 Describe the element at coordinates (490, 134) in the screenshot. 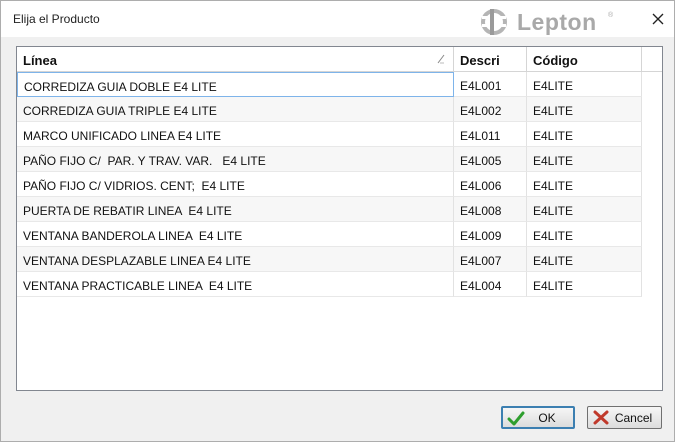

I see `cell-descri: E4L011` at that location.